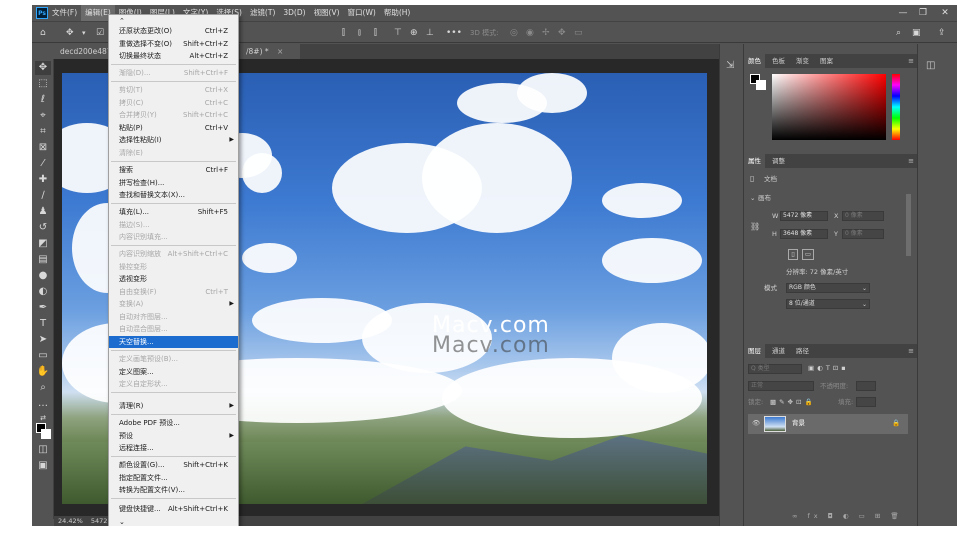  Describe the element at coordinates (778, 61) in the screenshot. I see `tab-swatches: 色板` at that location.